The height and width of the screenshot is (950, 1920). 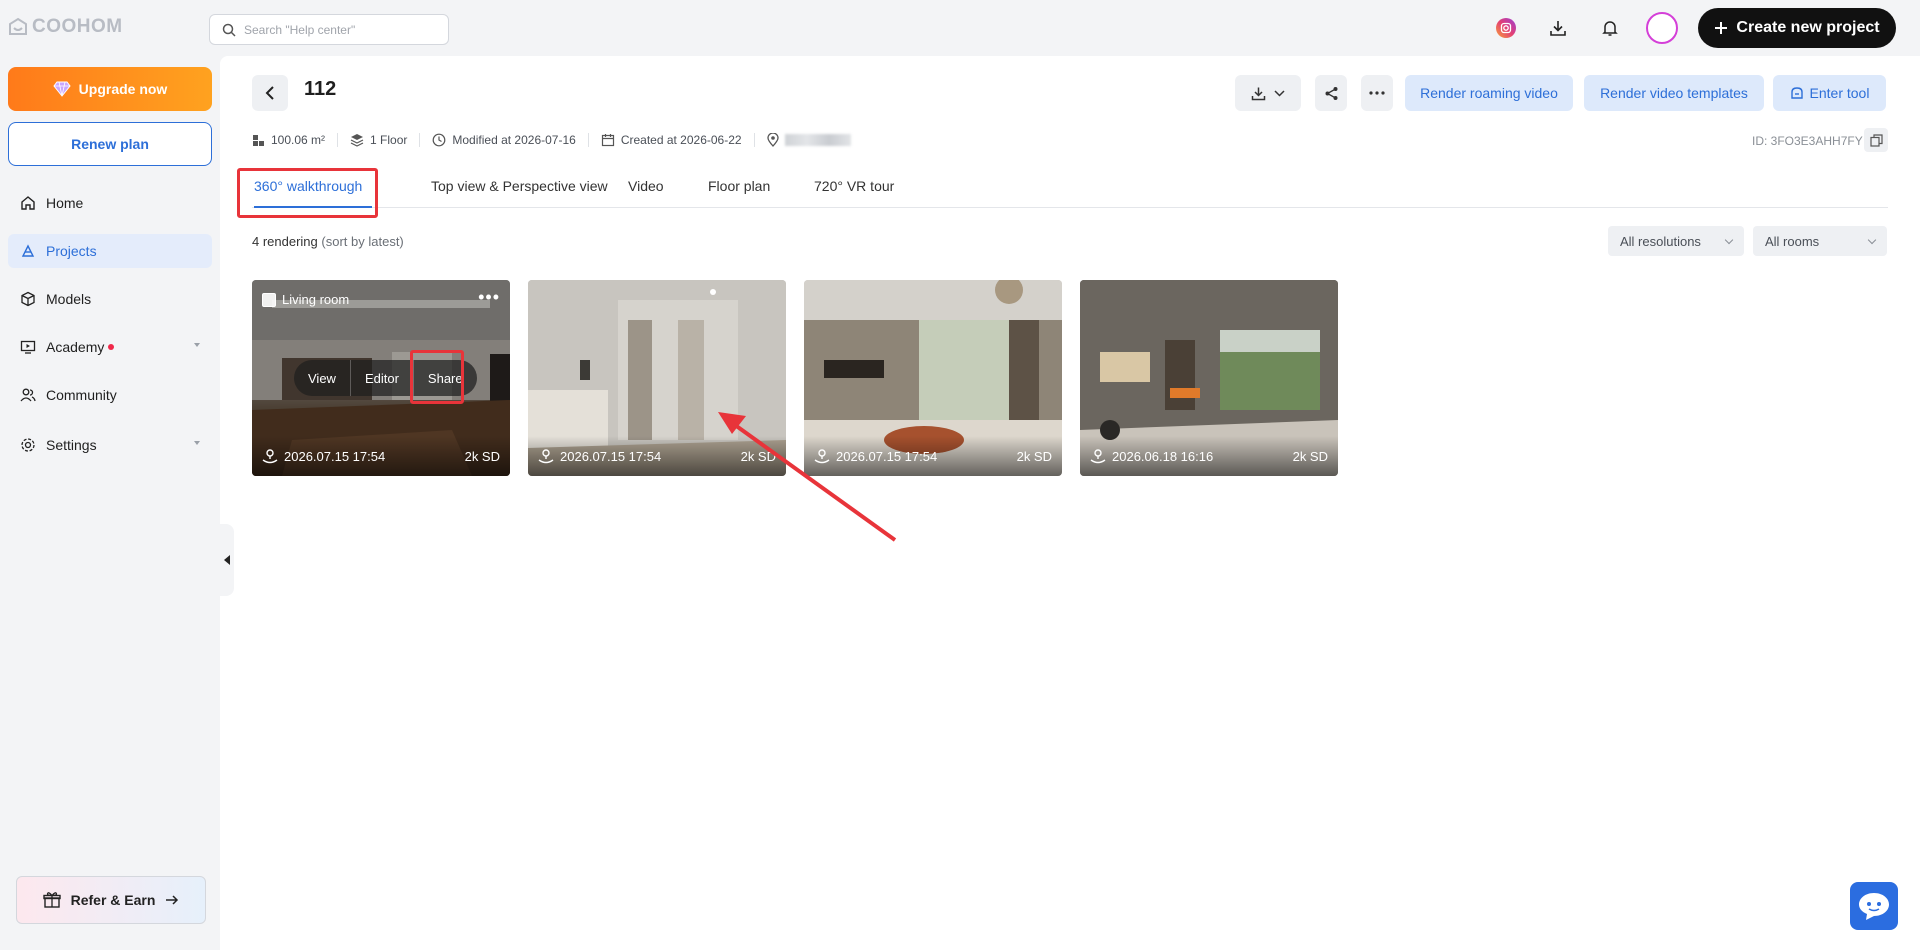 What do you see at coordinates (1209, 378) in the screenshot?
I see `rendering-card: 2026.06.18 16:16 2k SD` at bounding box center [1209, 378].